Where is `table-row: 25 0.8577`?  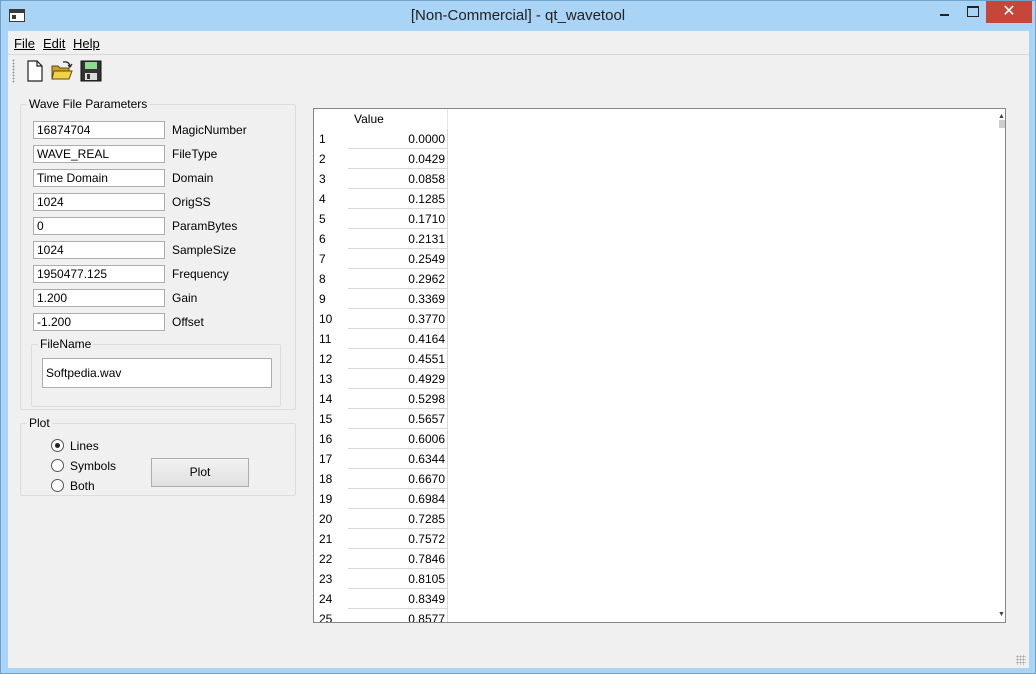 table-row: 25 0.8577 is located at coordinates (381, 615).